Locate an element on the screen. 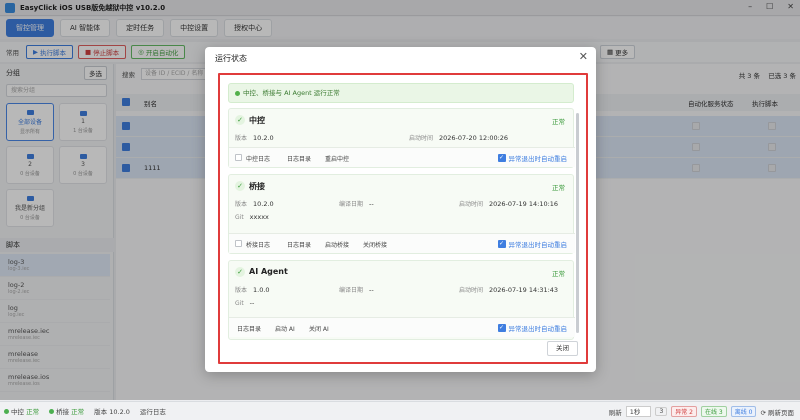  center-log-button: 中控日志 is located at coordinates (258, 158).